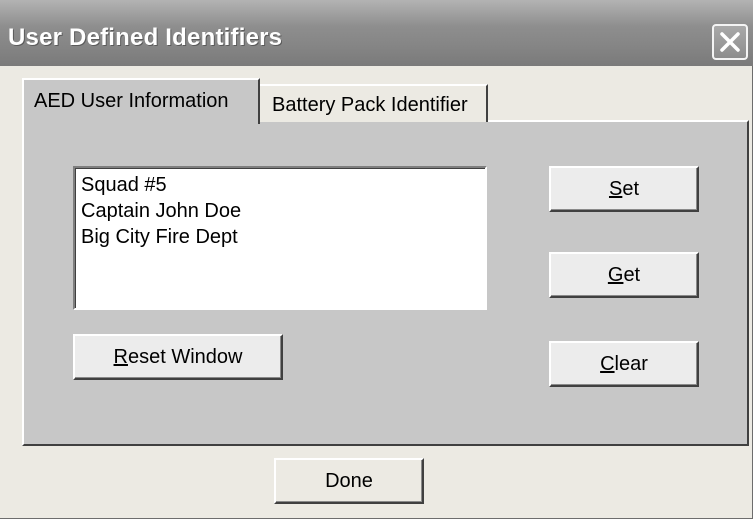 This screenshot has width=753, height=519. Describe the element at coordinates (373, 103) in the screenshot. I see `tab-battery-pack-identifier: Battery Pack Identifier` at that location.